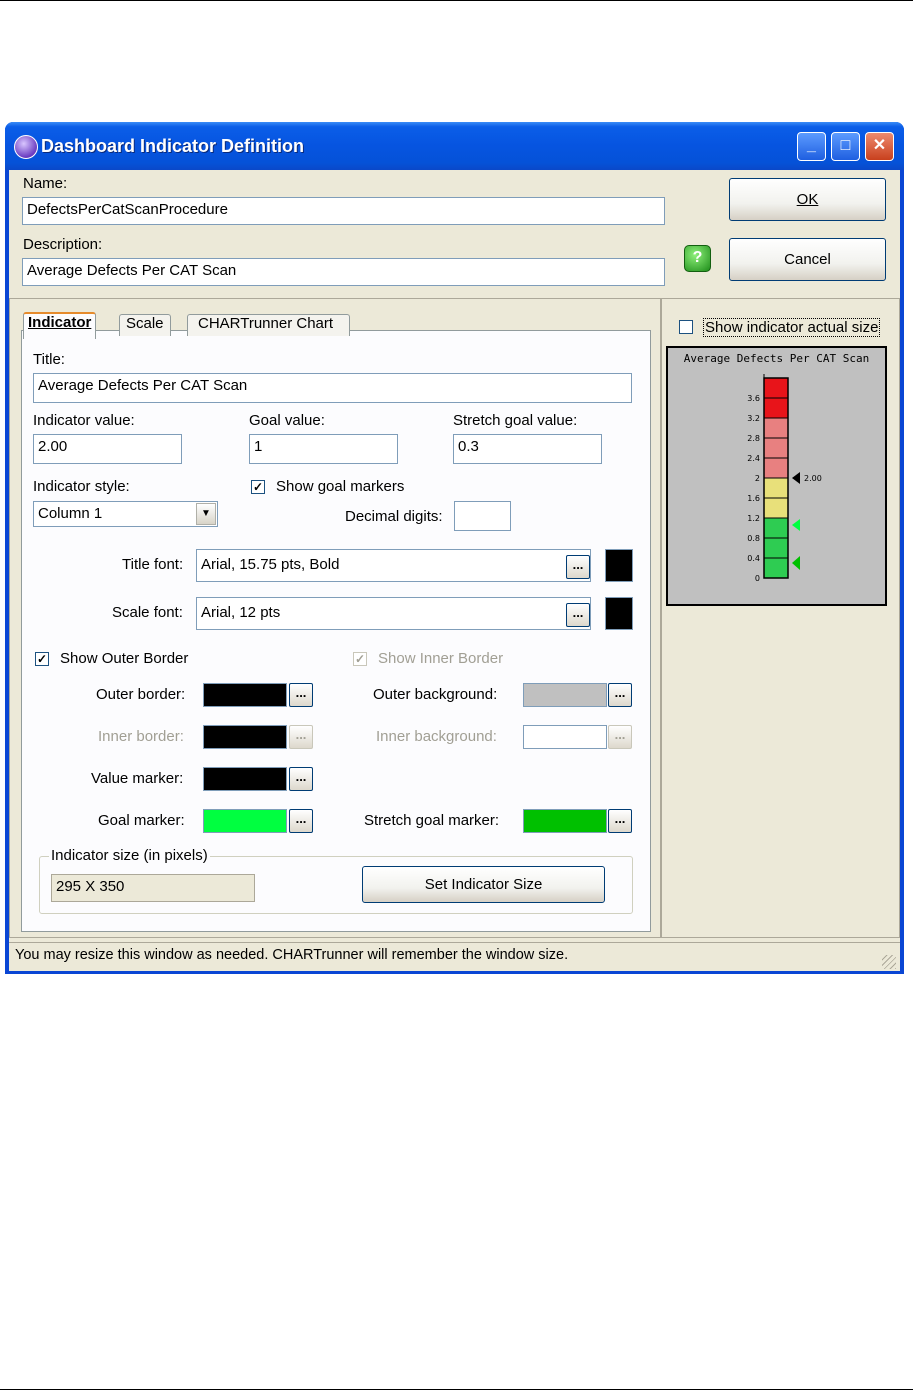 The width and height of the screenshot is (913, 1391). Describe the element at coordinates (456, 0) in the screenshot. I see `page-top-rule` at that location.